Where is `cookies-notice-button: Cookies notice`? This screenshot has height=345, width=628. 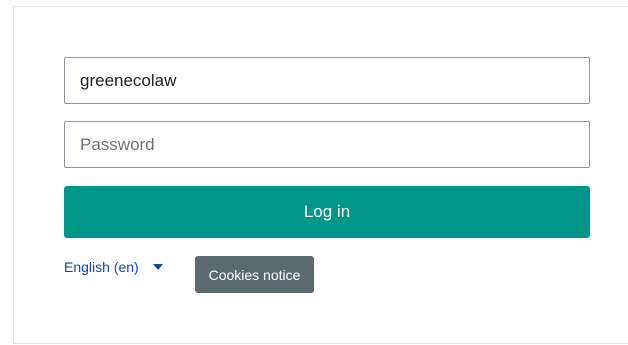
cookies-notice-button: Cookies notice is located at coordinates (254, 274).